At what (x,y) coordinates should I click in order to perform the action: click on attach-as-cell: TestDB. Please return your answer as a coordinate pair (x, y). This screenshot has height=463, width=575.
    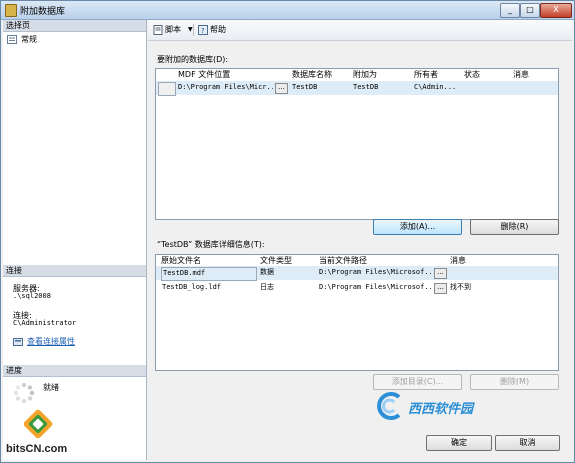
    Looking at the image, I should click on (365, 87).